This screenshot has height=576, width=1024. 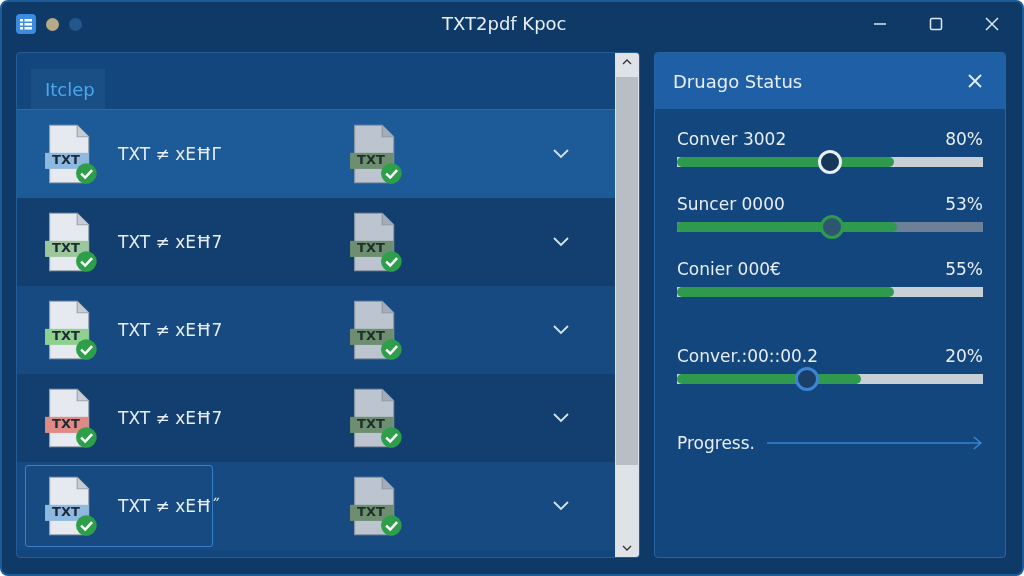 I want to click on maximize-icon, so click(x=936, y=24).